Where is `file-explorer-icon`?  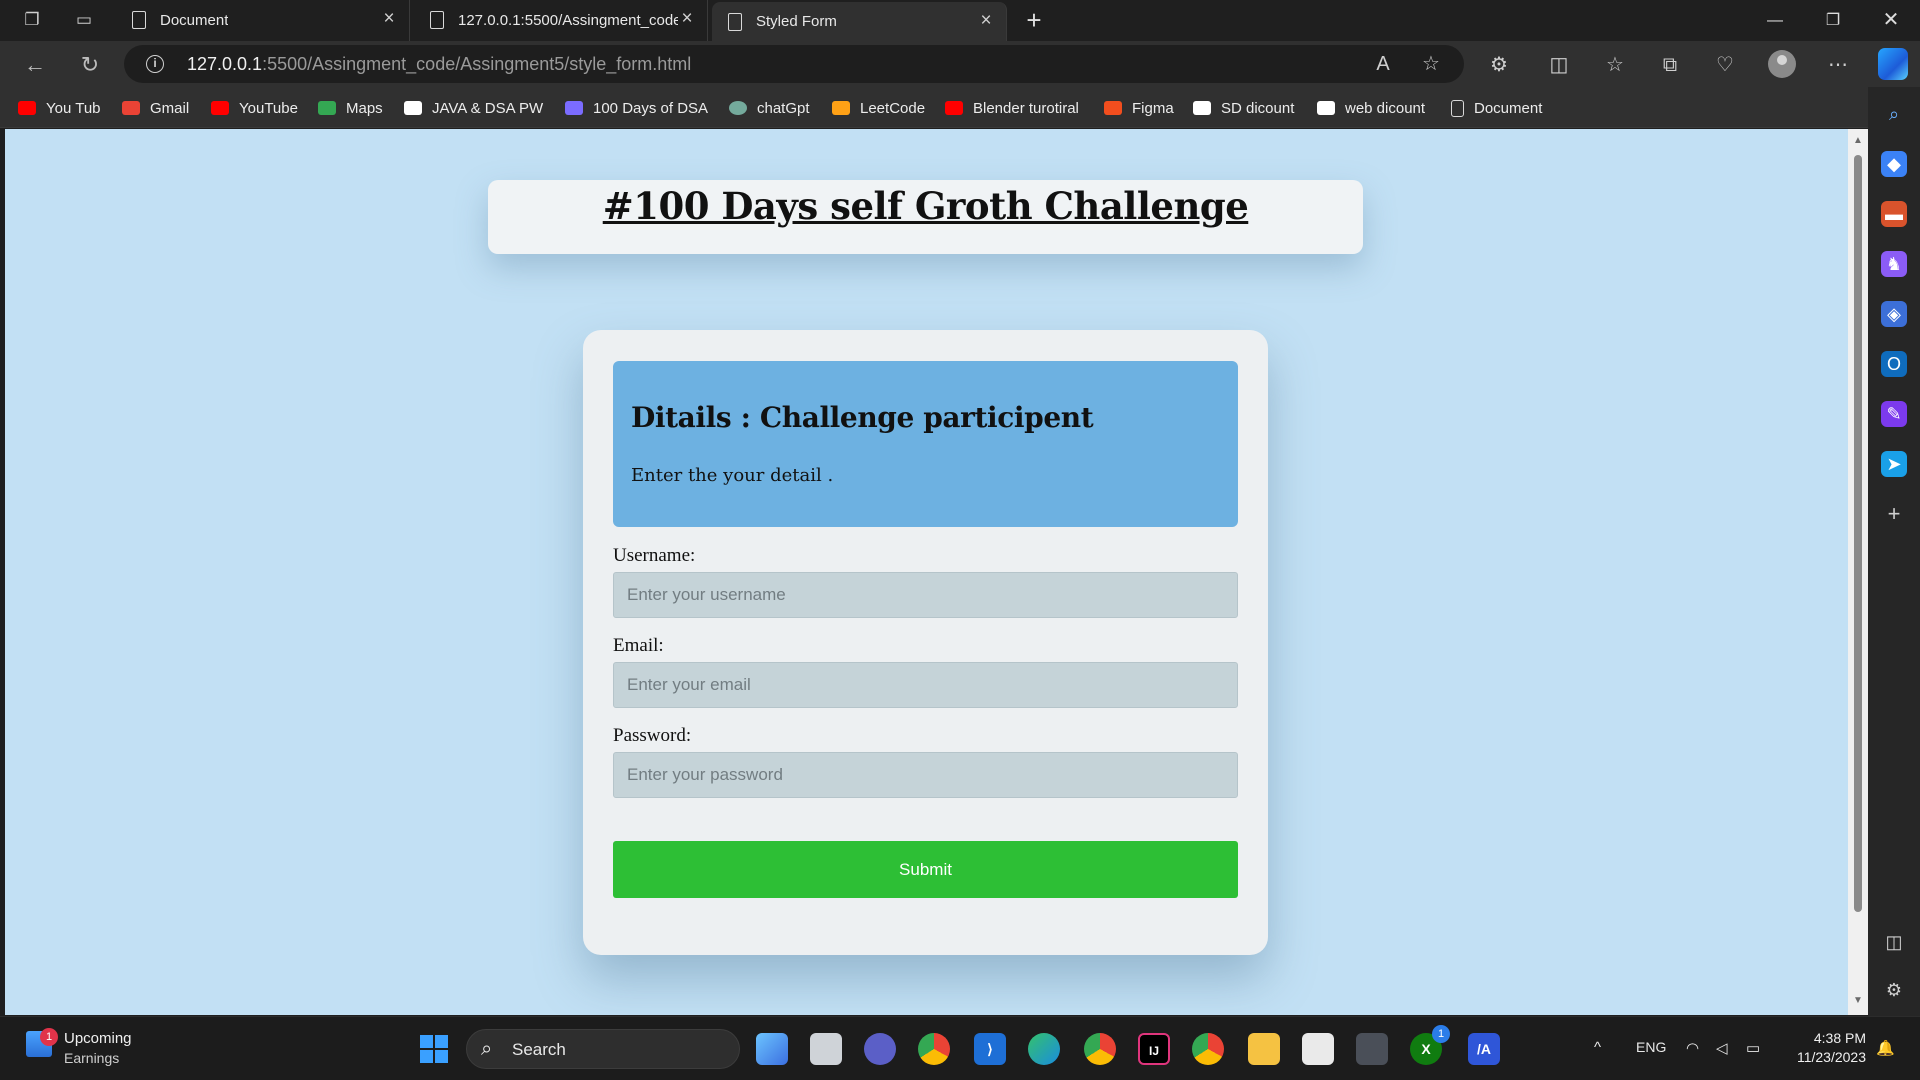
file-explorer-icon is located at coordinates (1264, 1049).